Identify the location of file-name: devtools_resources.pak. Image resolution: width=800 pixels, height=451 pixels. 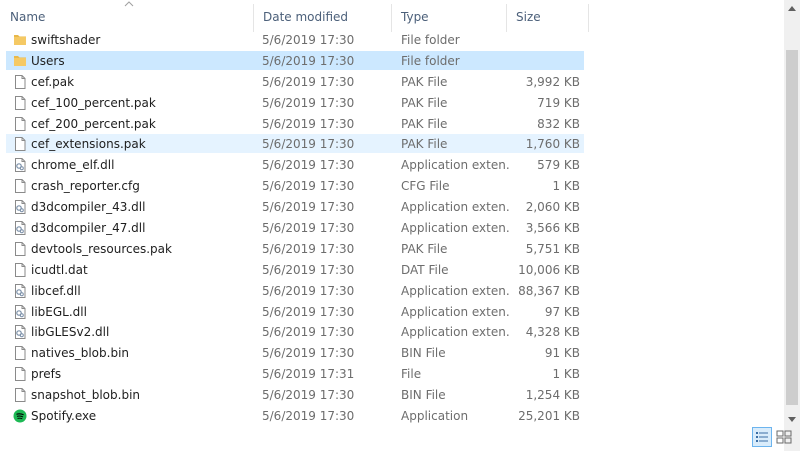
(141, 249).